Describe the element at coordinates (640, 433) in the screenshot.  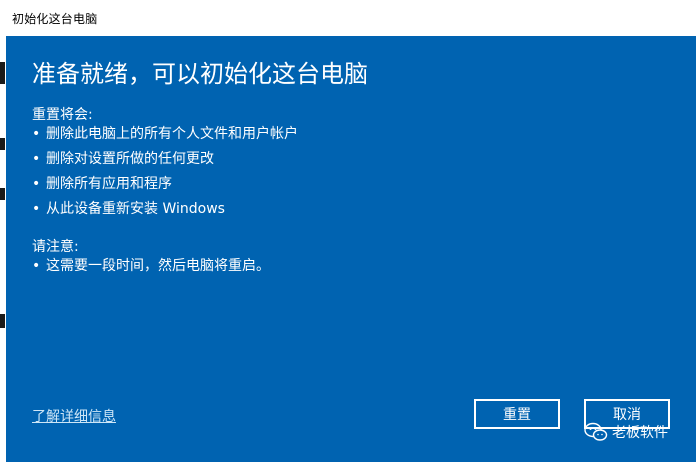
I see `watermark-text: 老板软件` at that location.